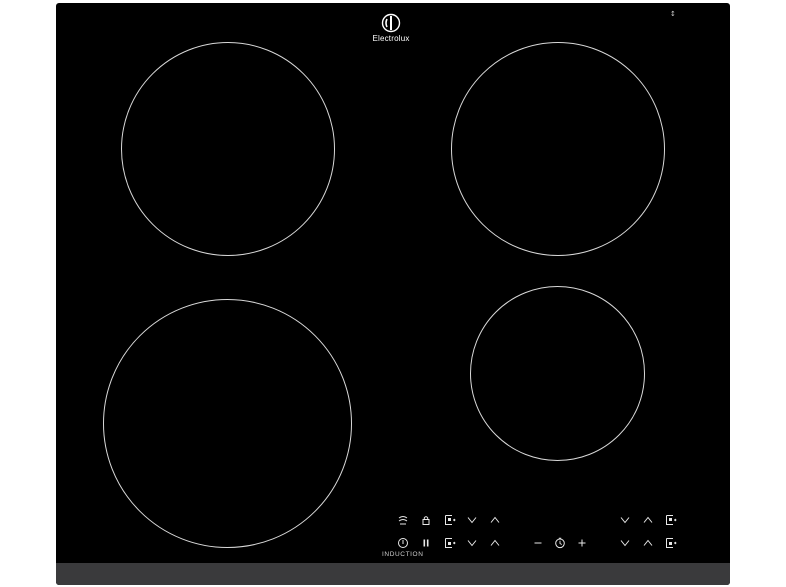 This screenshot has height=587, width=786. I want to click on power-down-button-right-top, so click(625, 520).